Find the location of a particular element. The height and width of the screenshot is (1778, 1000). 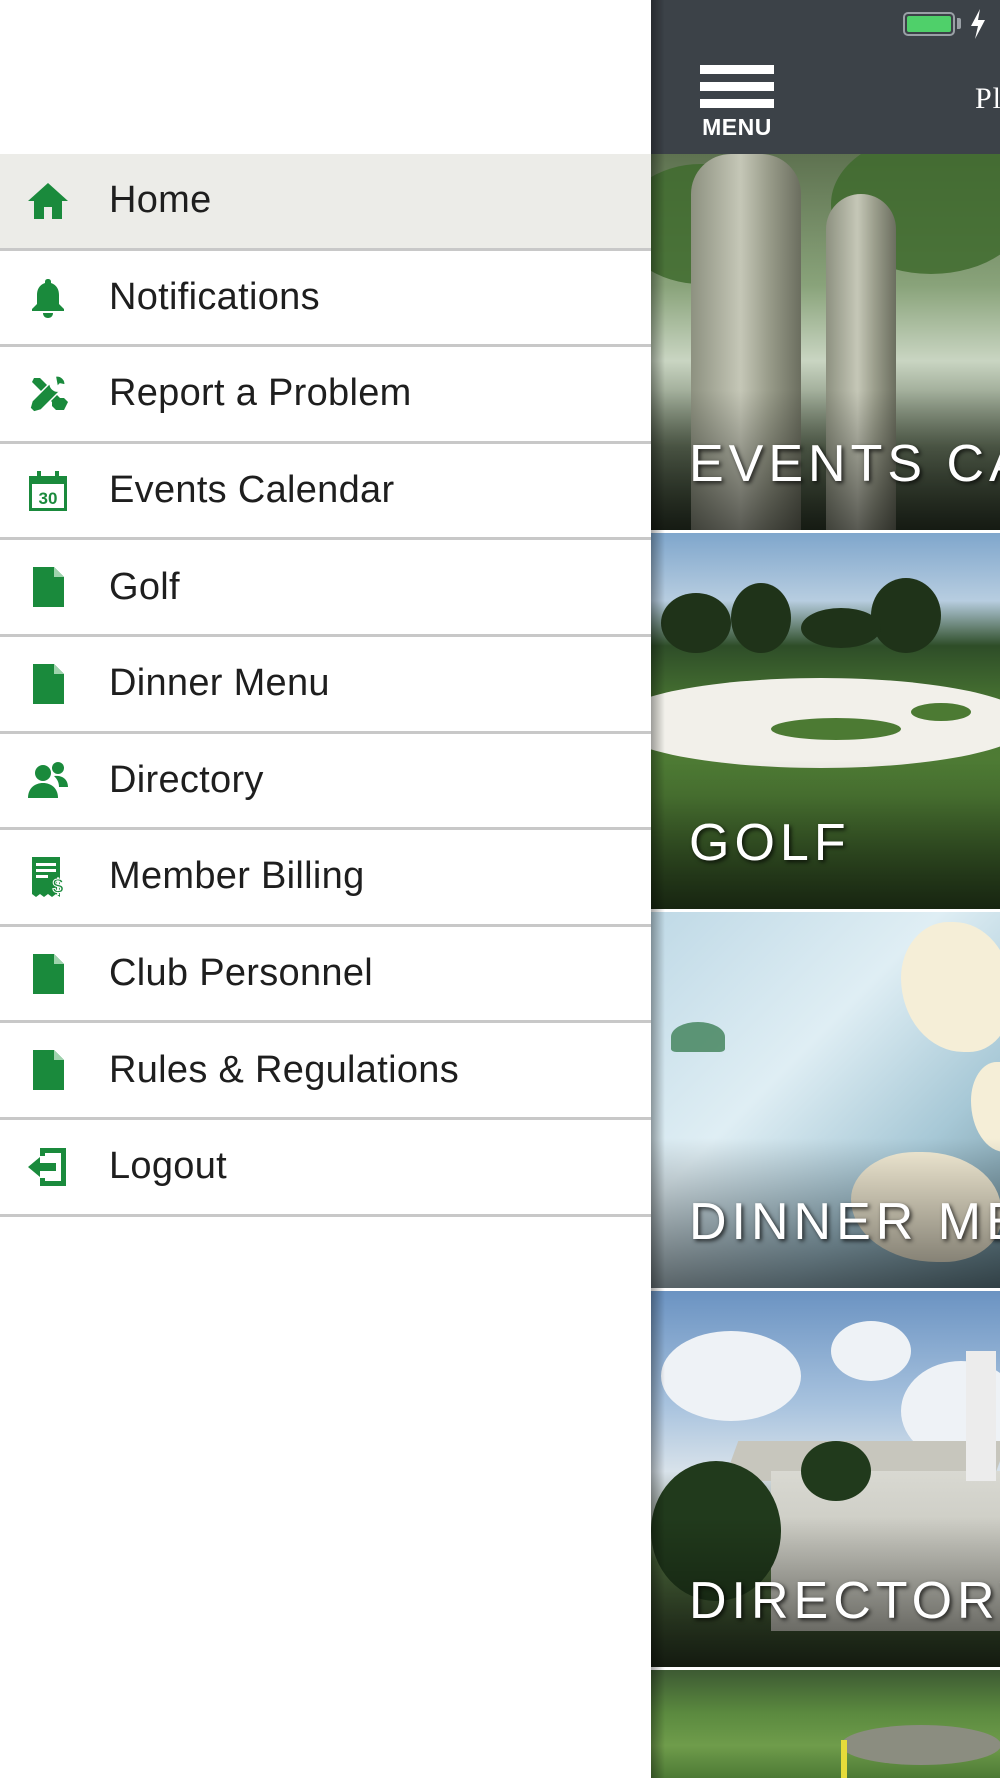

top-bar: MENU Pl is located at coordinates (825, 77).